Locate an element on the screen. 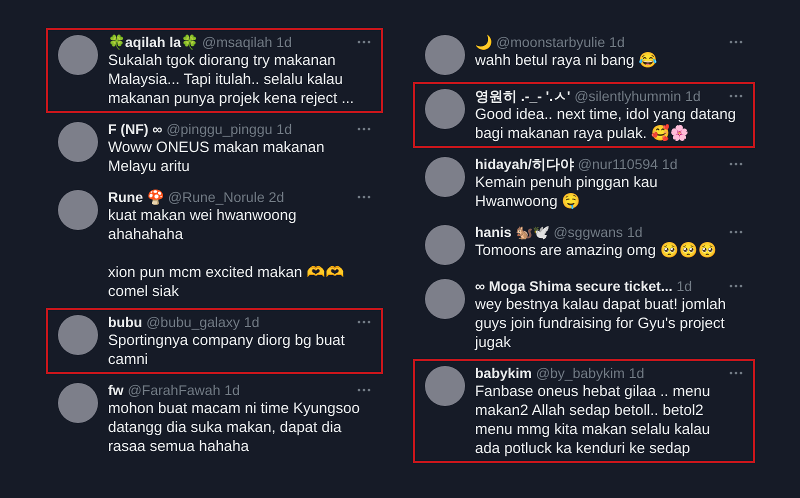  display-name: F (NF) ∞ is located at coordinates (135, 129).